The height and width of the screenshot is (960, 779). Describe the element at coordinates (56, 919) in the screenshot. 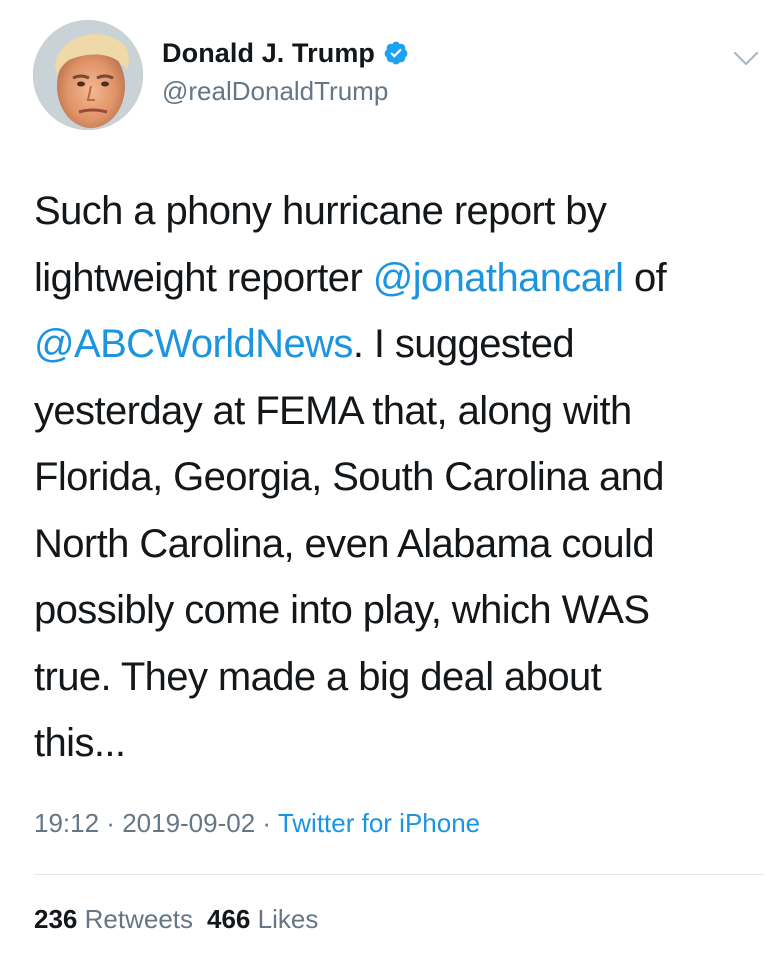

I see `retweets-count: 236` at that location.